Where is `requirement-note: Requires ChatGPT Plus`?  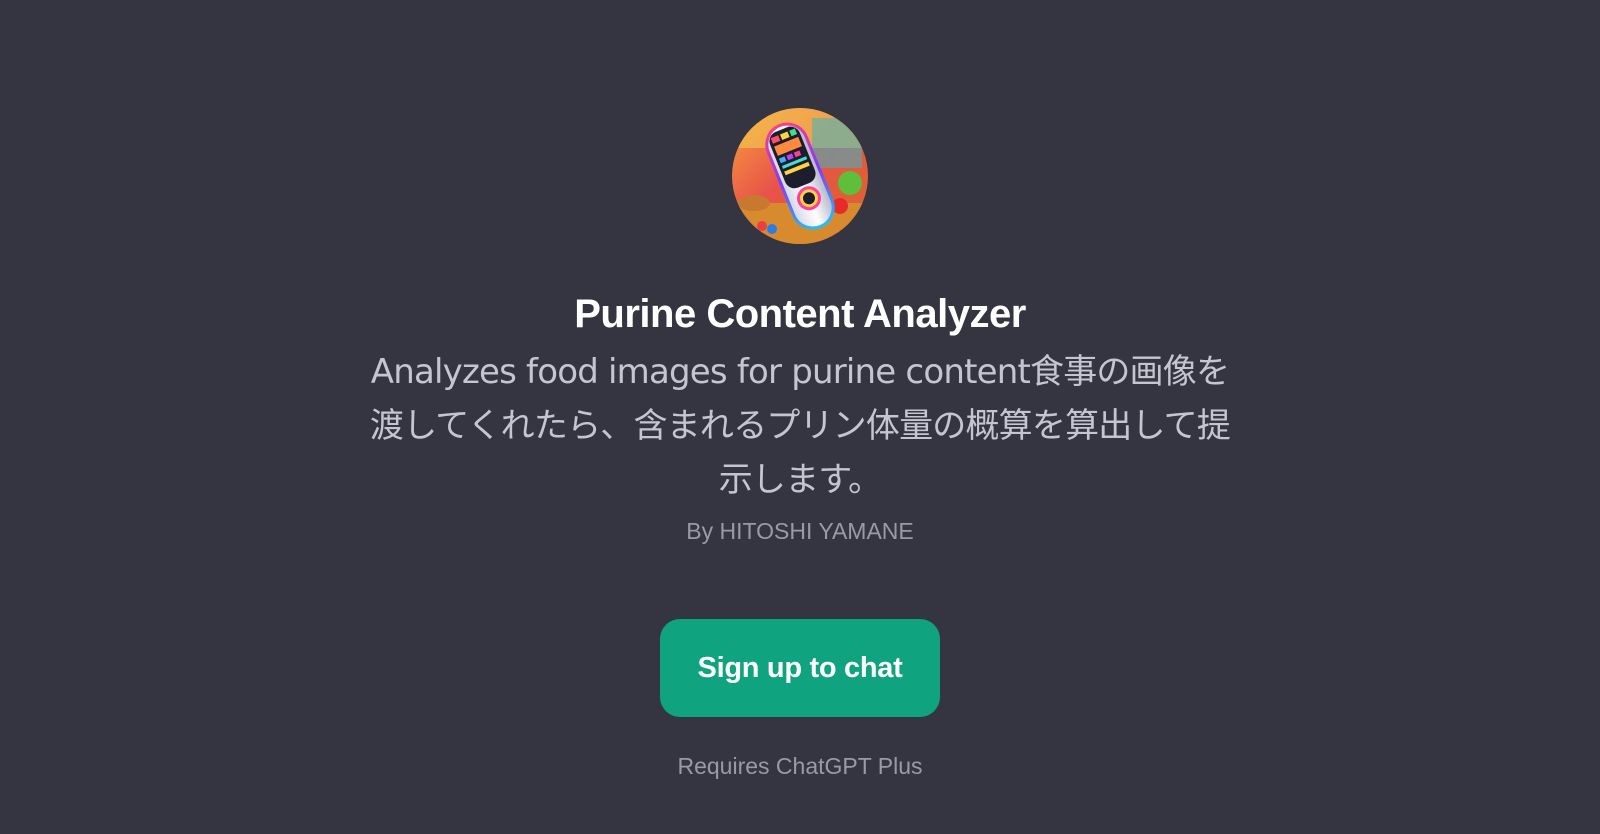 requirement-note: Requires ChatGPT Plus is located at coordinates (800, 766).